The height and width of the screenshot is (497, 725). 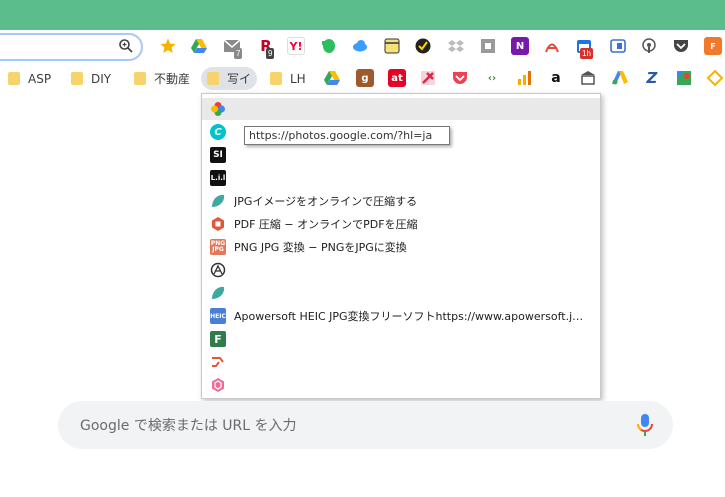 I want to click on bookmark-folder-diy: DIY, so click(x=91, y=78).